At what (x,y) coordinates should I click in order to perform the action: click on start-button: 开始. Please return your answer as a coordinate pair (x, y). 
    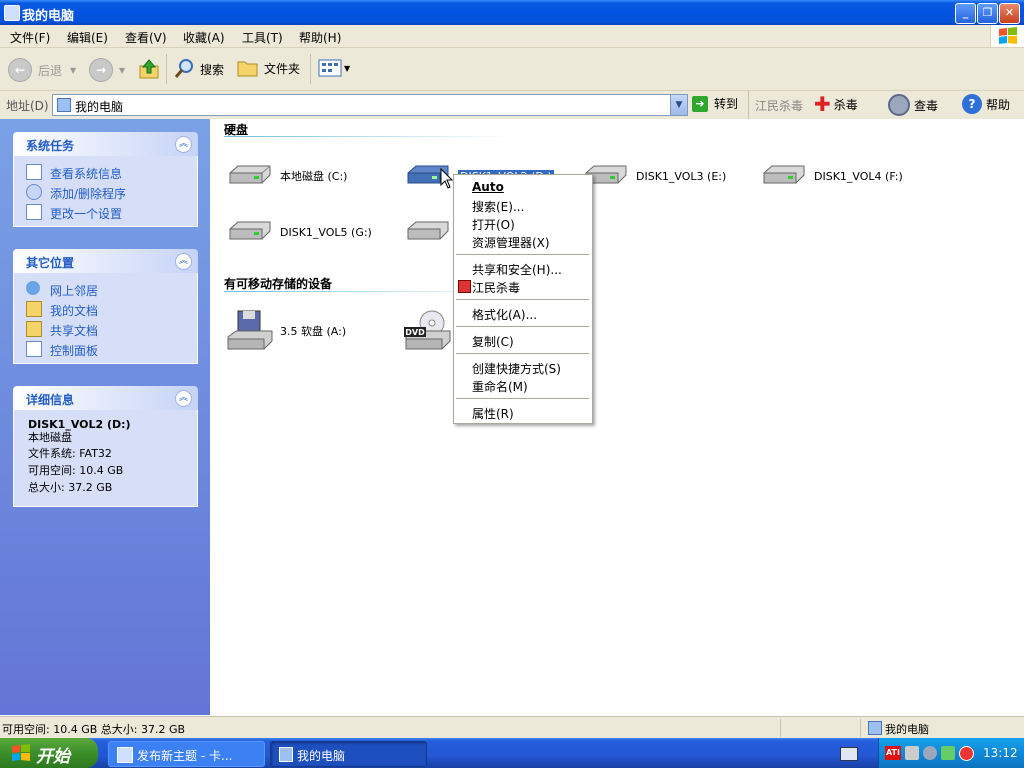
    Looking at the image, I should click on (49, 753).